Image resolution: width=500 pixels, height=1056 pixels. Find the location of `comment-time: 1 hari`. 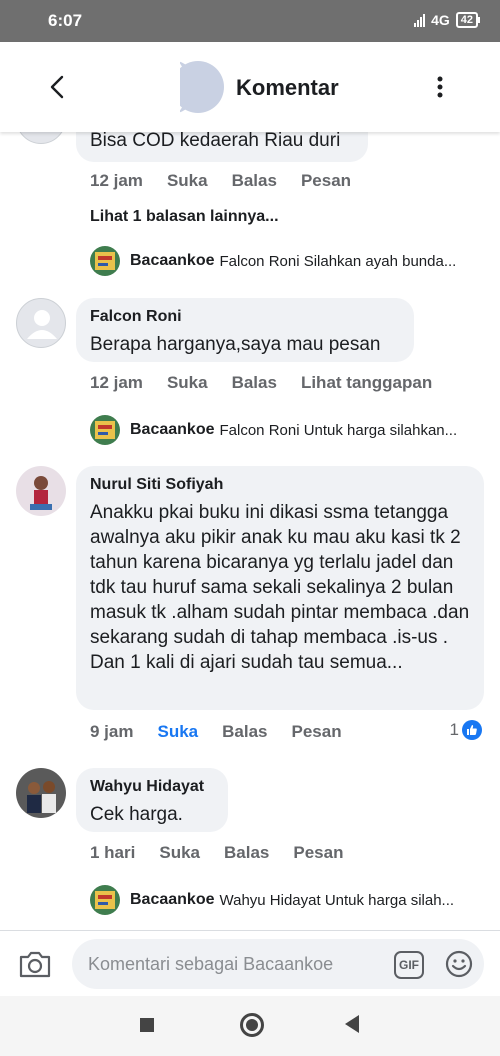

comment-time: 1 hari is located at coordinates (113, 852).